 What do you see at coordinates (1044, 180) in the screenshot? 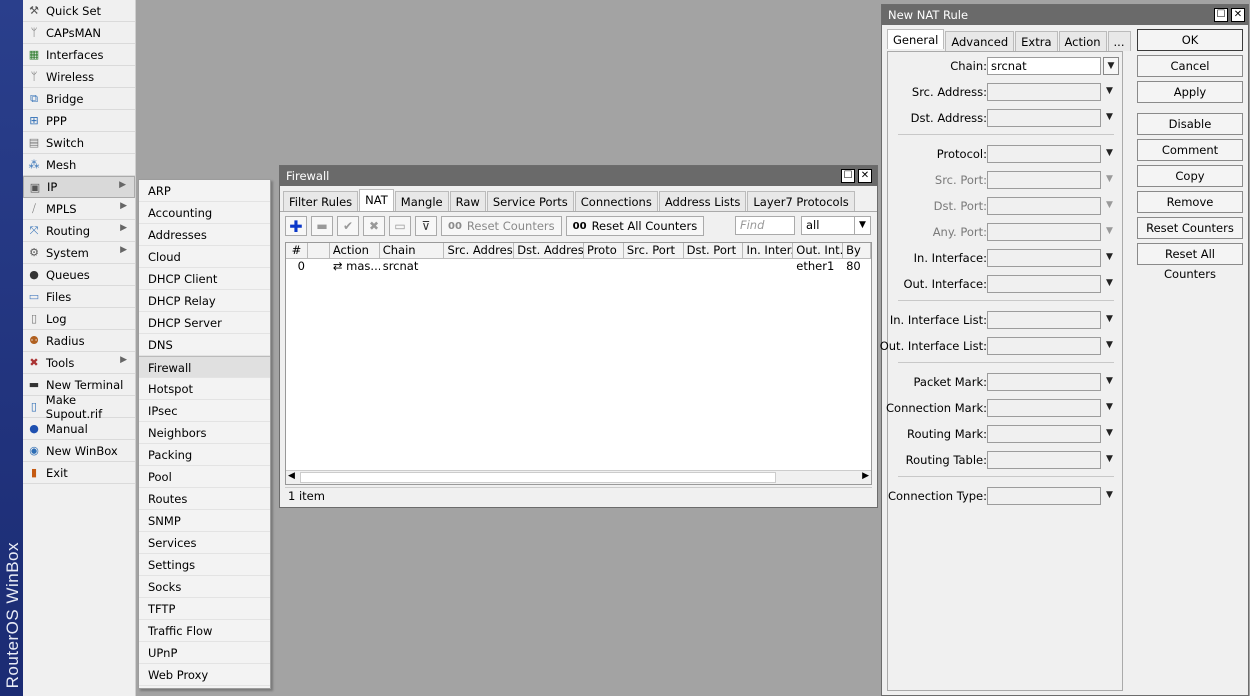
I see `src-port-input` at bounding box center [1044, 180].